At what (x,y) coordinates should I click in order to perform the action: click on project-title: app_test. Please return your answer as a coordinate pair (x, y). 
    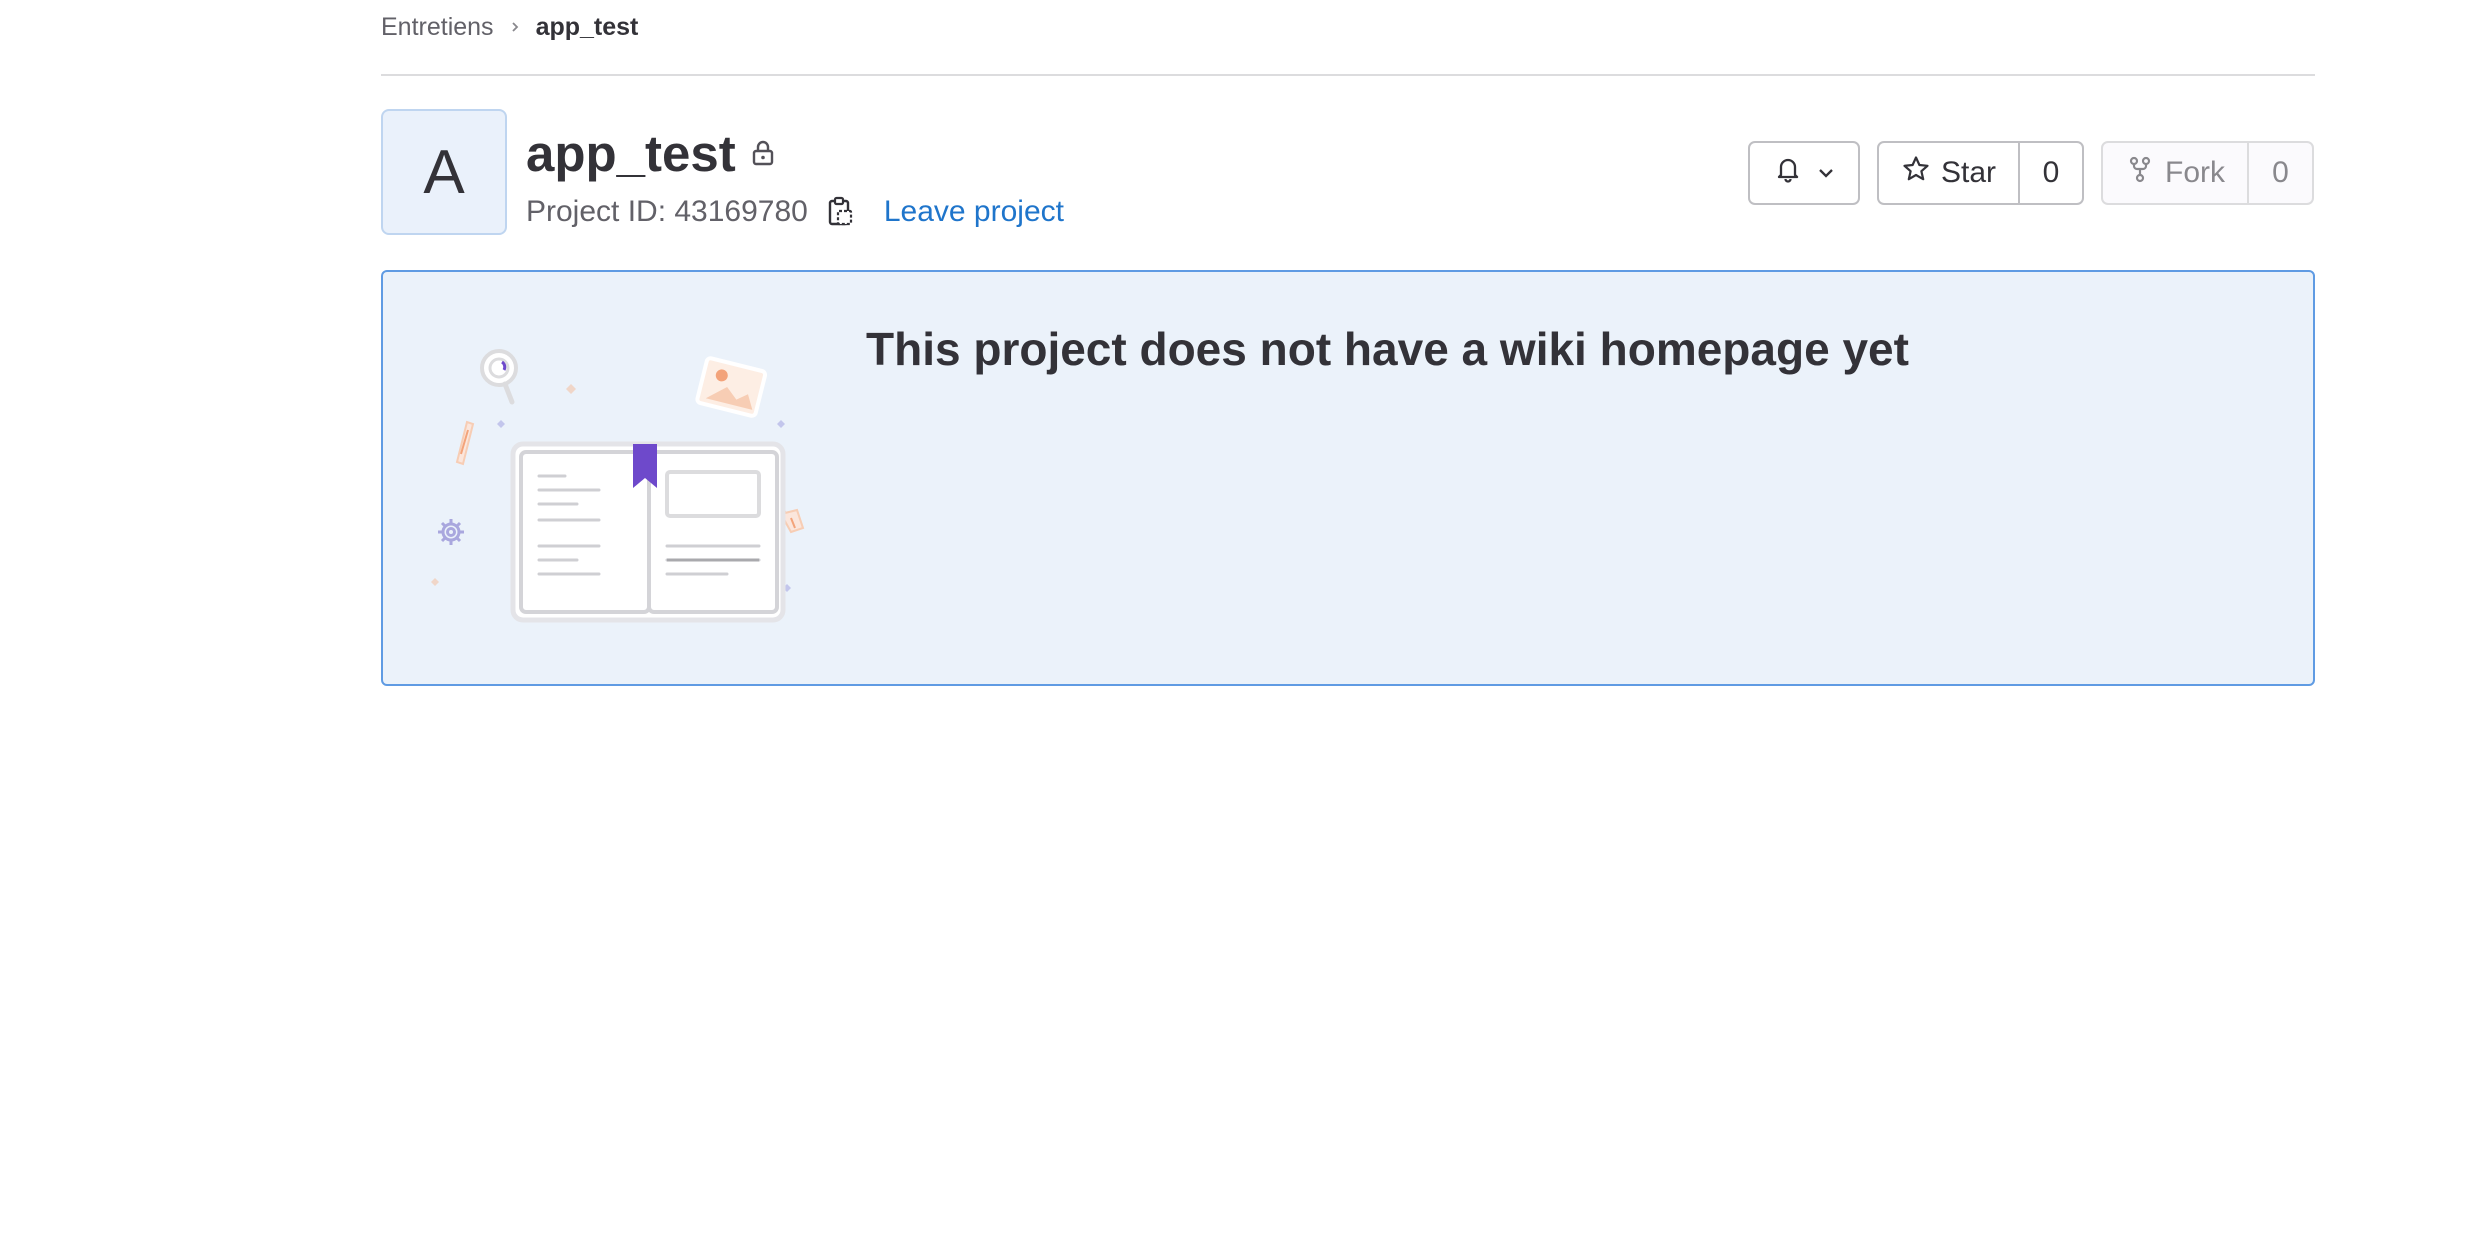
    Looking at the image, I should click on (631, 153).